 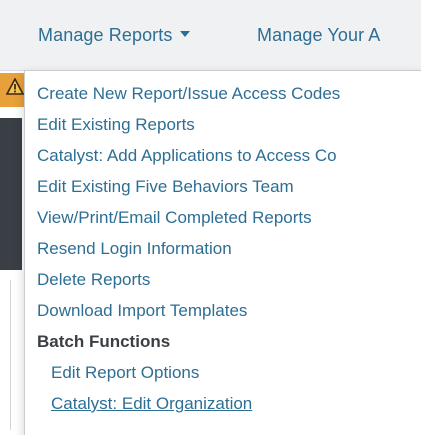 I want to click on nav-manage-reports-label: Manage Reports, so click(x=105, y=35).